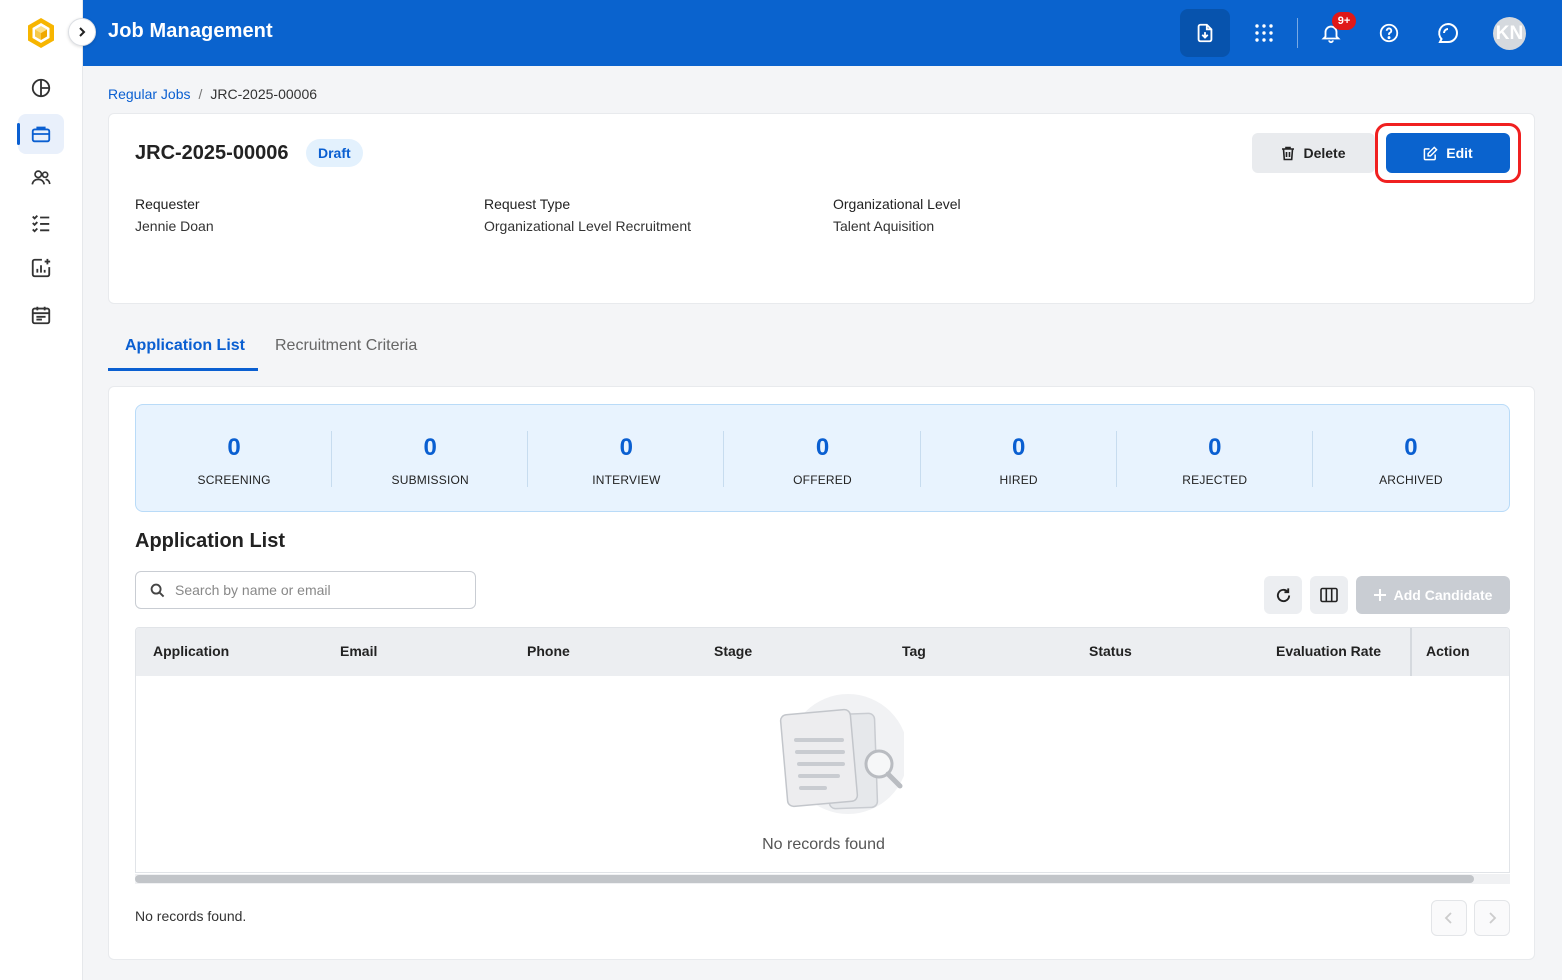  I want to click on users-icon, so click(41, 177).